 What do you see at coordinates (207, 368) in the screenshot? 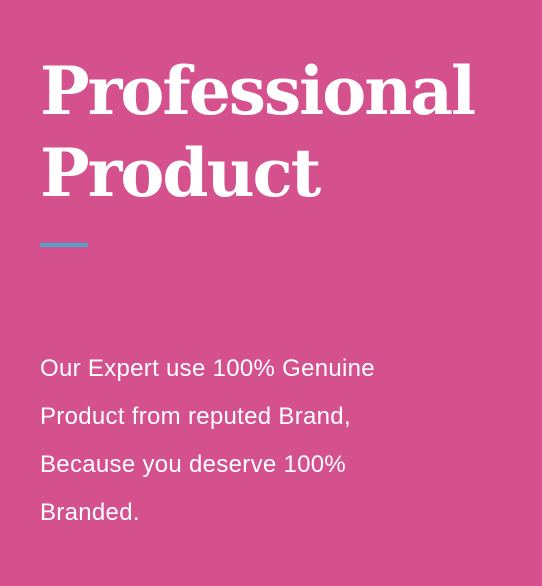
I see `feature-description-line-1: Our Expert use 100% Genuine` at bounding box center [207, 368].